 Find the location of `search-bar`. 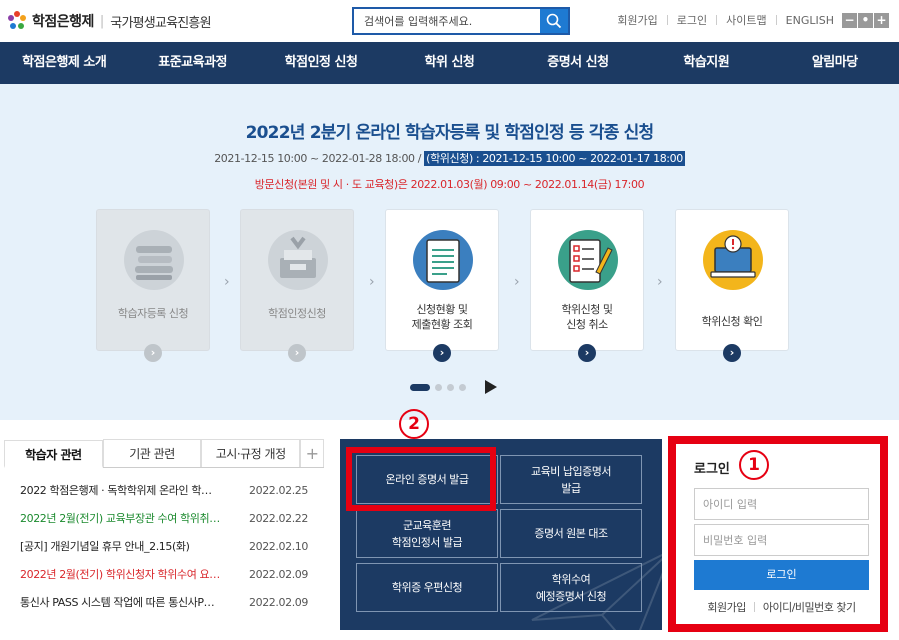

search-bar is located at coordinates (461, 21).